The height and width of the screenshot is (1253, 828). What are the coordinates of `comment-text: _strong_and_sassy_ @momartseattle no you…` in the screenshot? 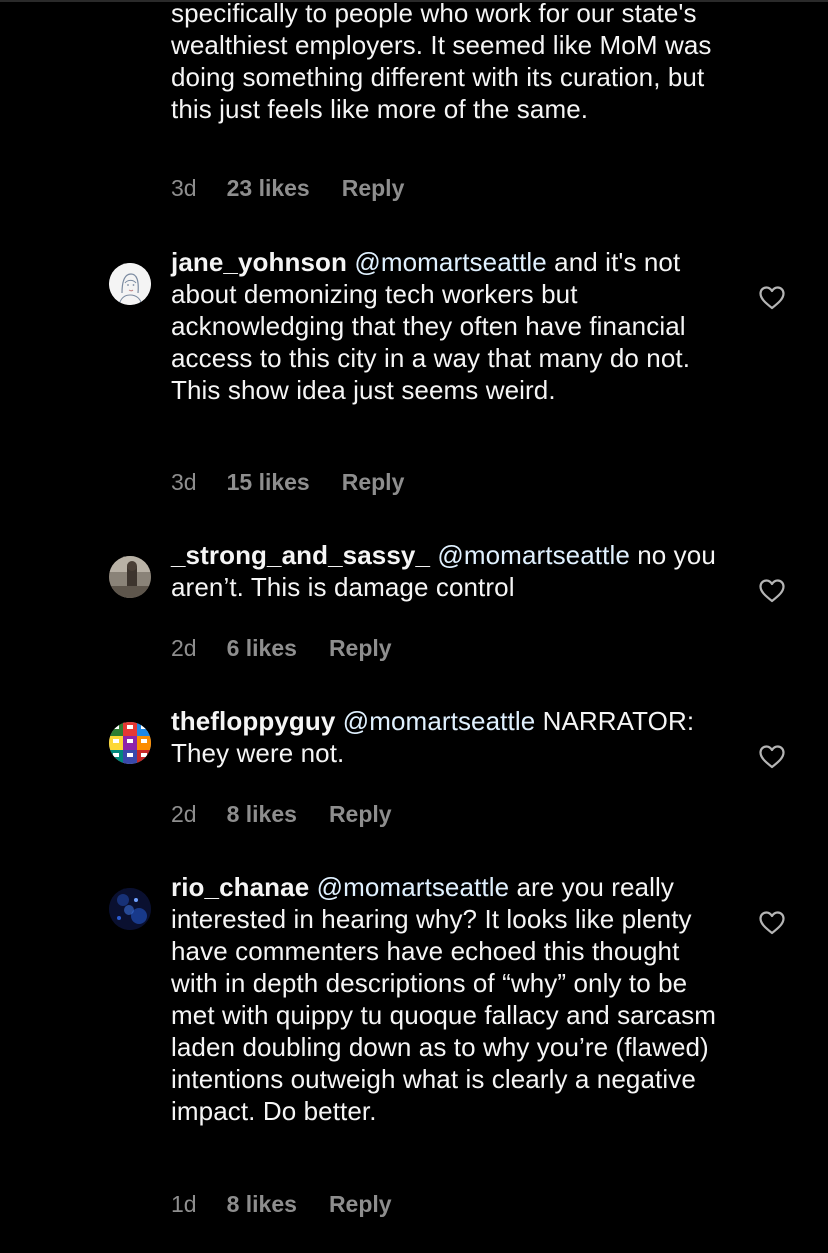 It's located at (443, 571).